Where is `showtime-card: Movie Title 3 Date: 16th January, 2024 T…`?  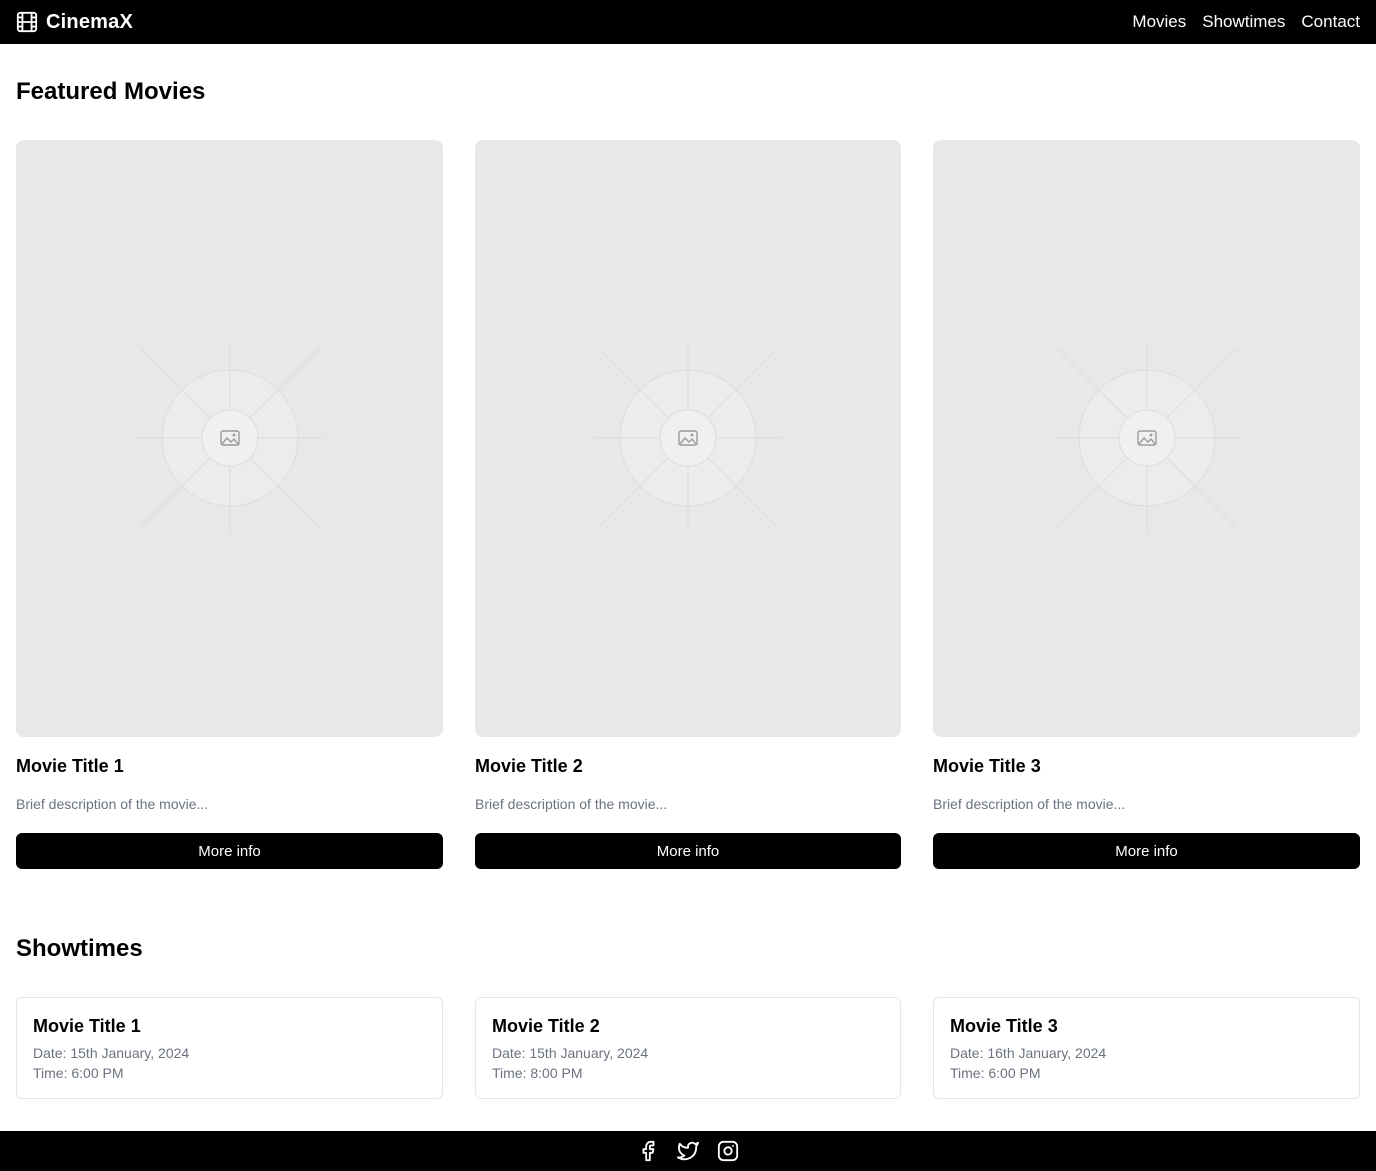 showtime-card: Movie Title 3 Date: 16th January, 2024 T… is located at coordinates (1146, 1048).